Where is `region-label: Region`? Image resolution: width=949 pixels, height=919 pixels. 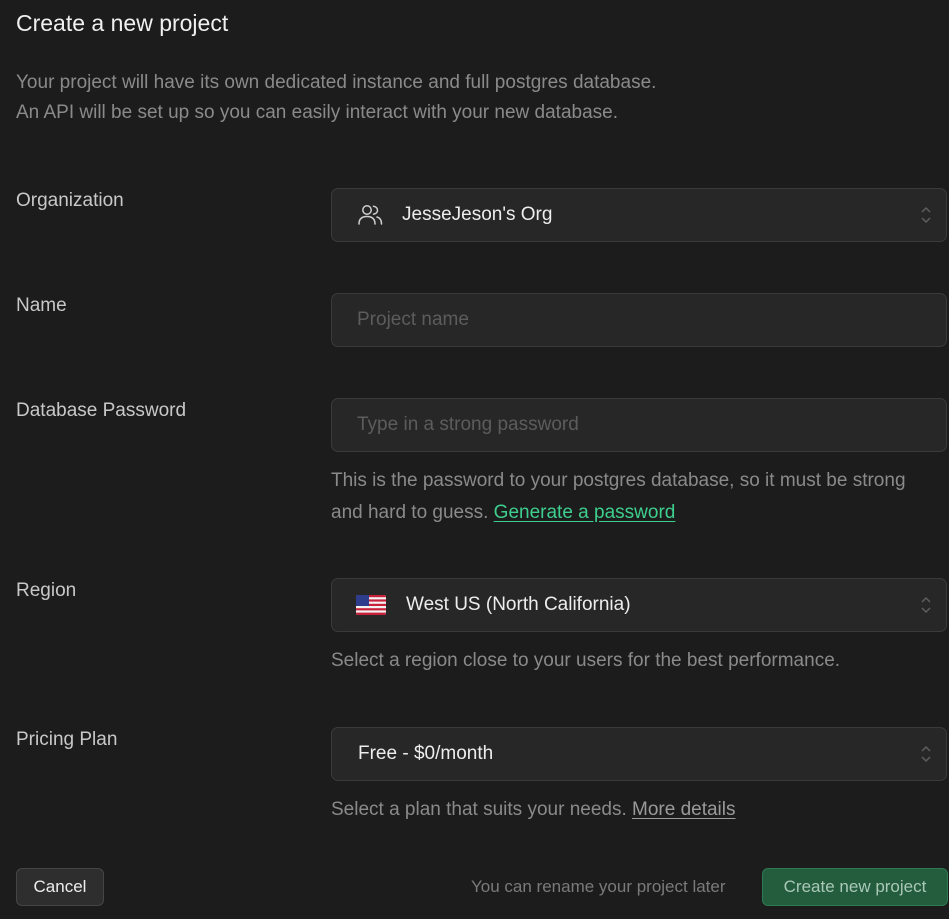
region-label: Region is located at coordinates (46, 590).